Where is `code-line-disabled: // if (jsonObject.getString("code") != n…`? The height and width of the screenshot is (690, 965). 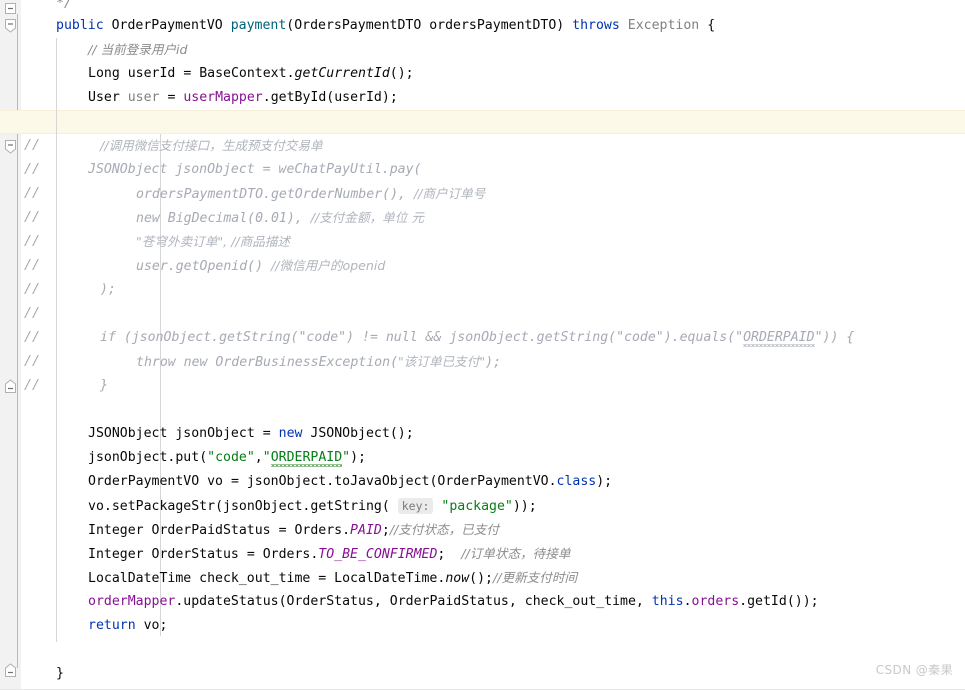
code-line-disabled: // if (jsonObject.getString("code") != n… is located at coordinates (482, 338).